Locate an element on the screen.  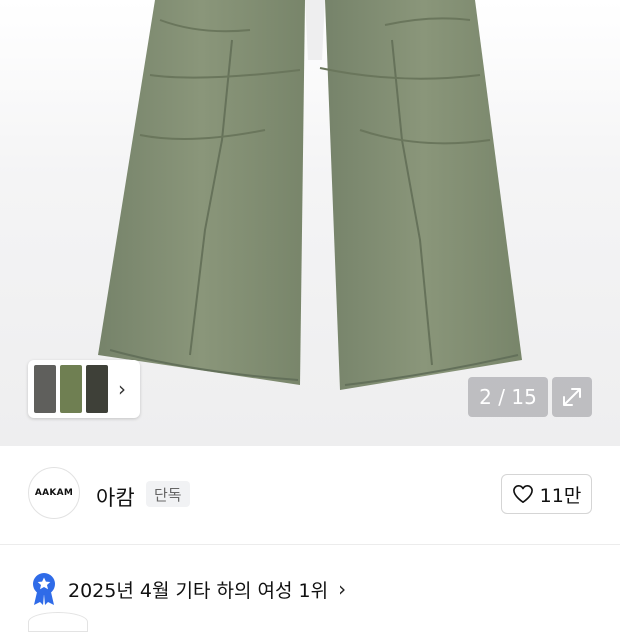
shop-logo: AAKAM is located at coordinates (54, 493).